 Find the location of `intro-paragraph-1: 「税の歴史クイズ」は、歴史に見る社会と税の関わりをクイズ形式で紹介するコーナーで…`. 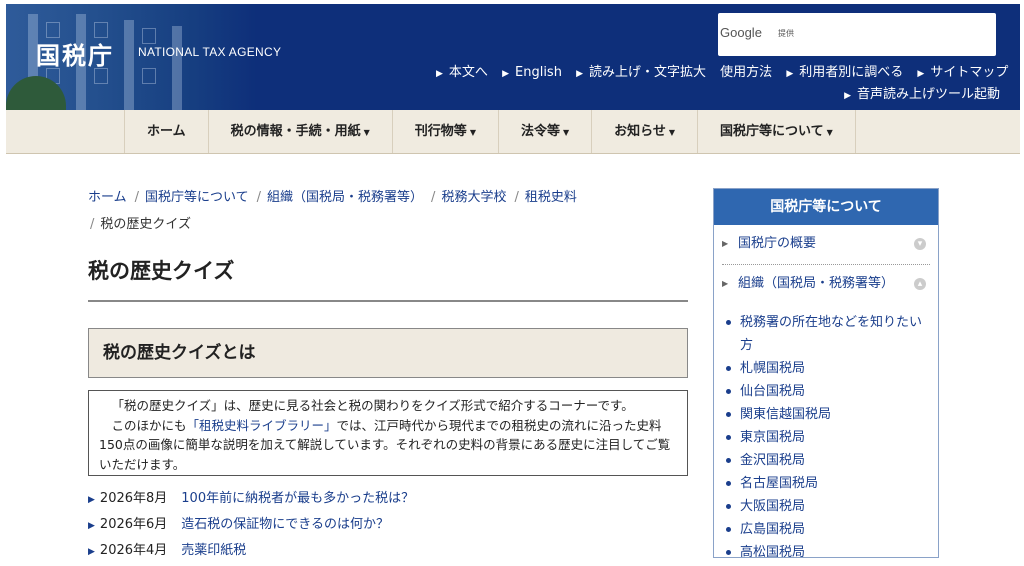

intro-paragraph-1: 「税の歴史クイズ」は、歴史に見る社会と税の関わりをクイズ形式で紹介するコーナーで… is located at coordinates (372, 405).